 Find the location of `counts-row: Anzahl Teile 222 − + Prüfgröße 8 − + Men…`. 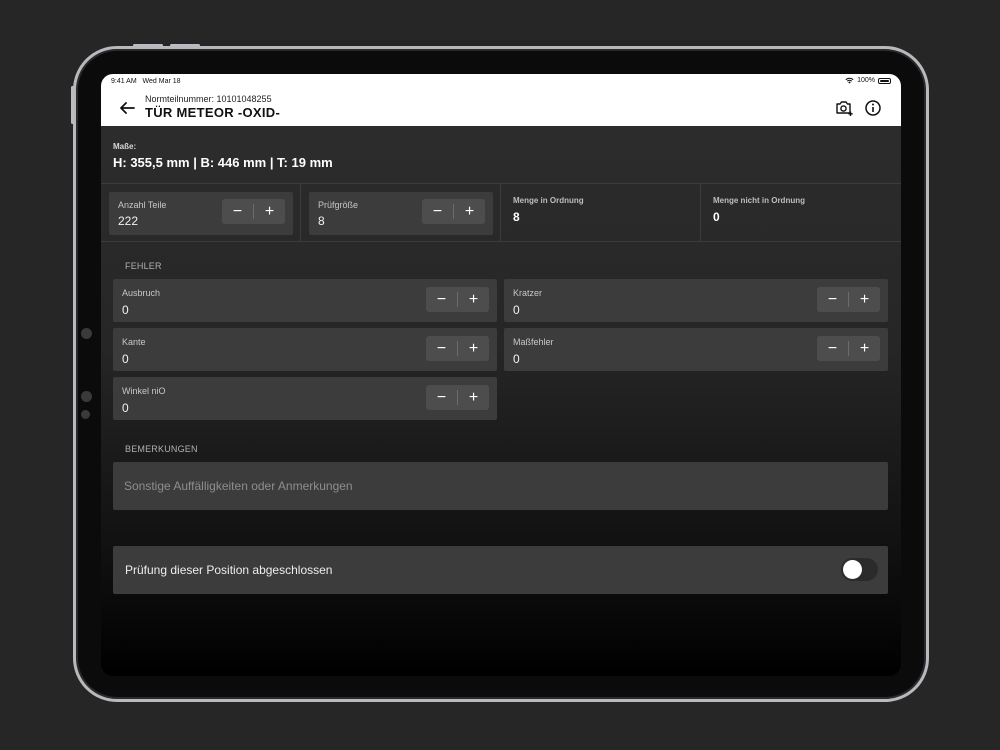

counts-row: Anzahl Teile 222 − + Prüfgröße 8 − + Men… is located at coordinates (501, 213).